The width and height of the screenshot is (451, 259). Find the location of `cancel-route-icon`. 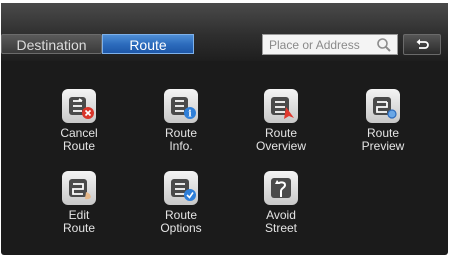

cancel-route-icon is located at coordinates (79, 106).